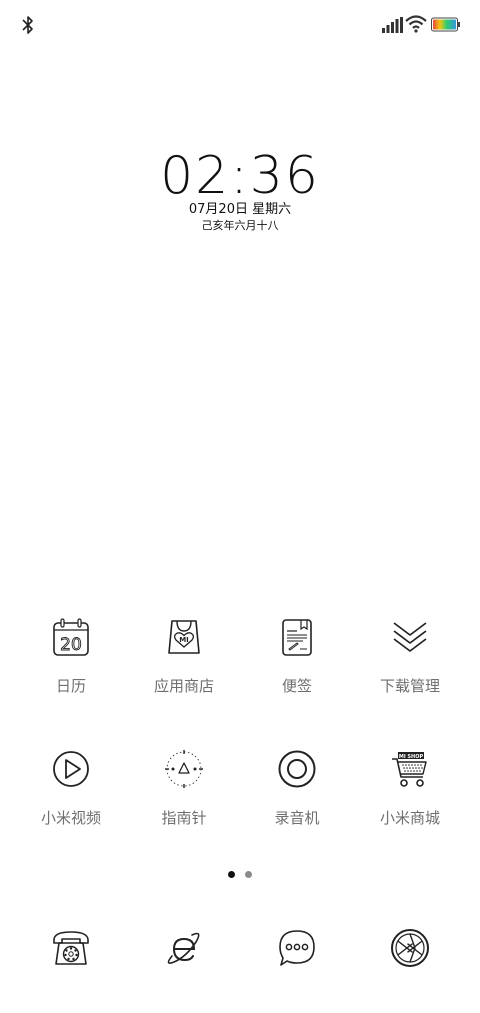 The width and height of the screenshot is (480, 1013). Describe the element at coordinates (411, 757) in the screenshot. I see `svg-text: MI SHOP` at that location.